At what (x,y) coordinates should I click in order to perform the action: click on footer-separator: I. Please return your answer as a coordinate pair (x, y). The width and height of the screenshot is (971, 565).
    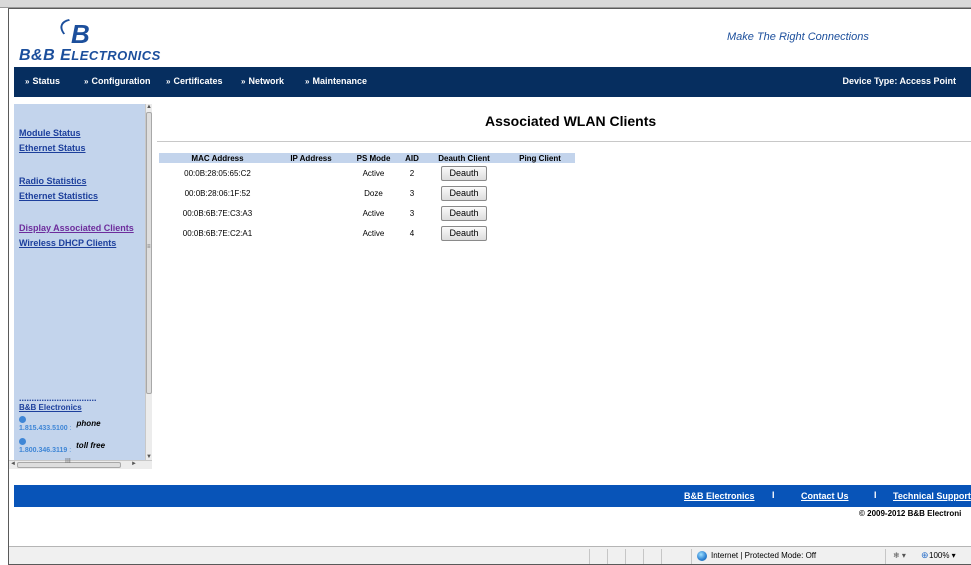
    Looking at the image, I should click on (773, 495).